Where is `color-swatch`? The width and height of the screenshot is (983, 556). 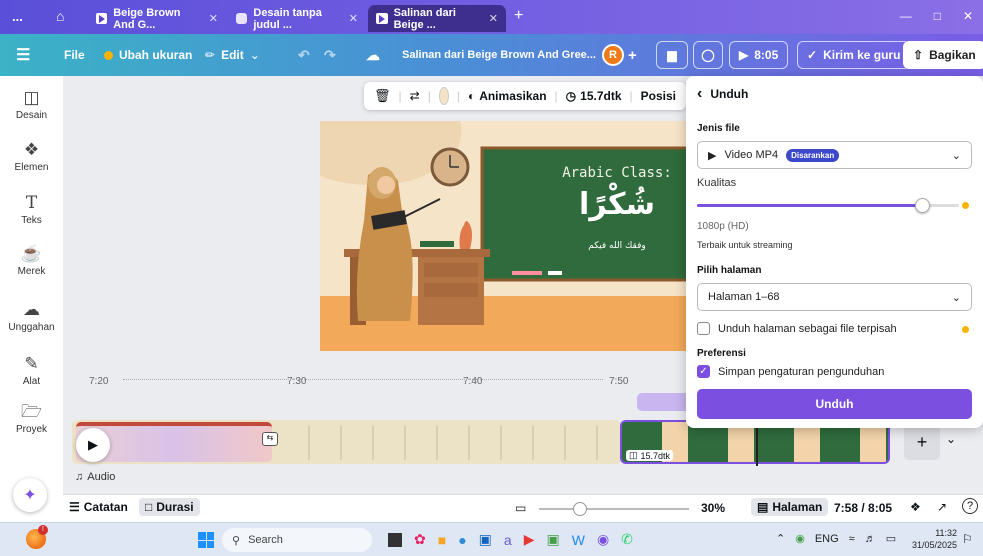
color-swatch is located at coordinates (443, 96).